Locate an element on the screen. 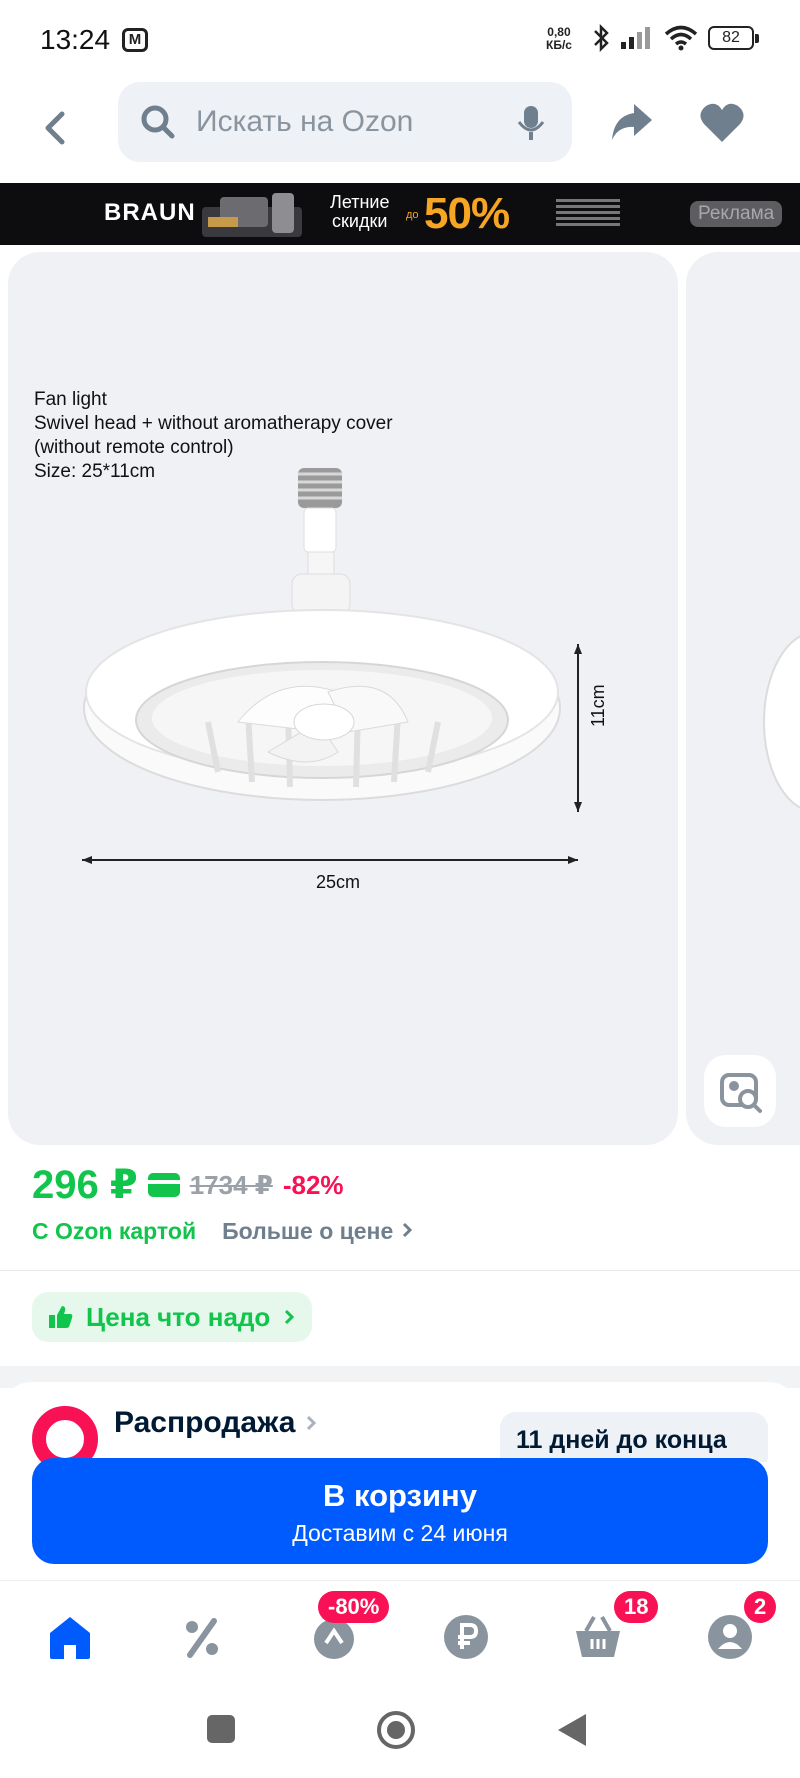 This screenshot has width=800, height=1778. good-price-badge: Цена что надо is located at coordinates (172, 1317).